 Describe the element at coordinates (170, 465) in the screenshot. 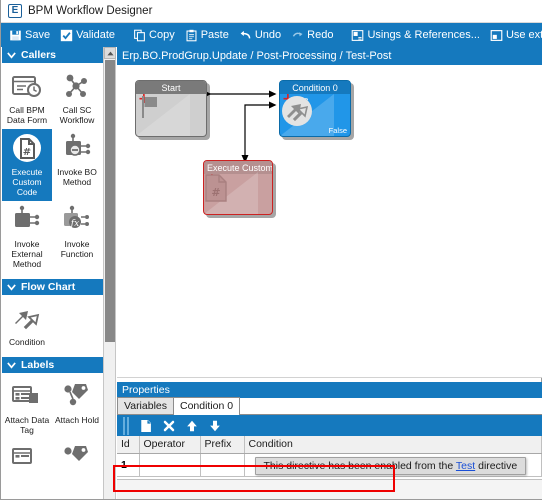

I see `cell-operator` at that location.